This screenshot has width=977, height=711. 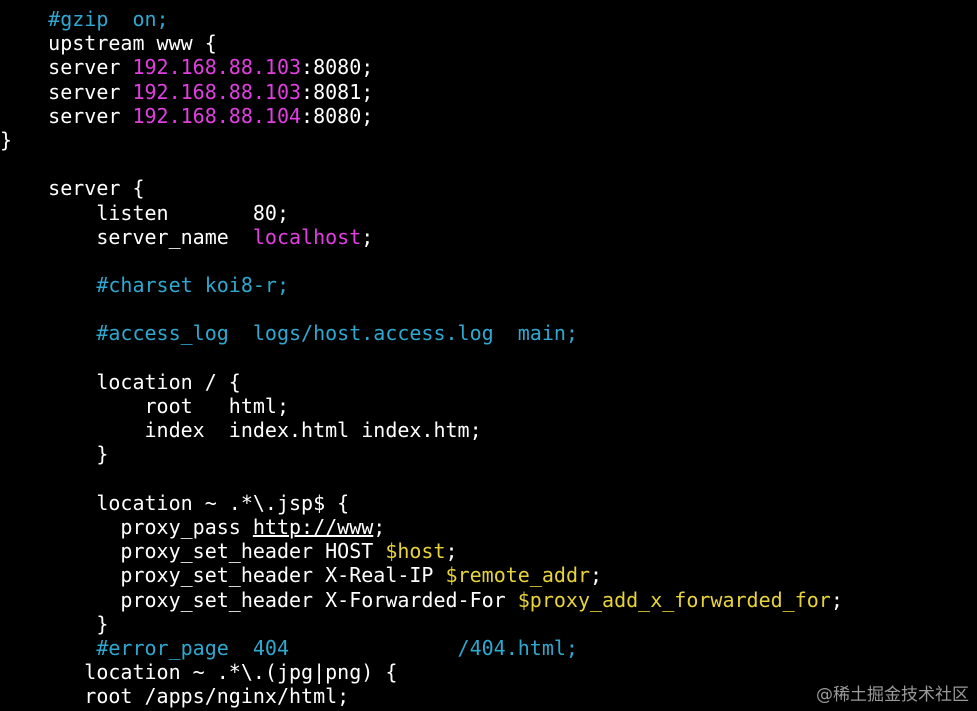 I want to click on code-token-string: localhost, so click(x=307, y=236).